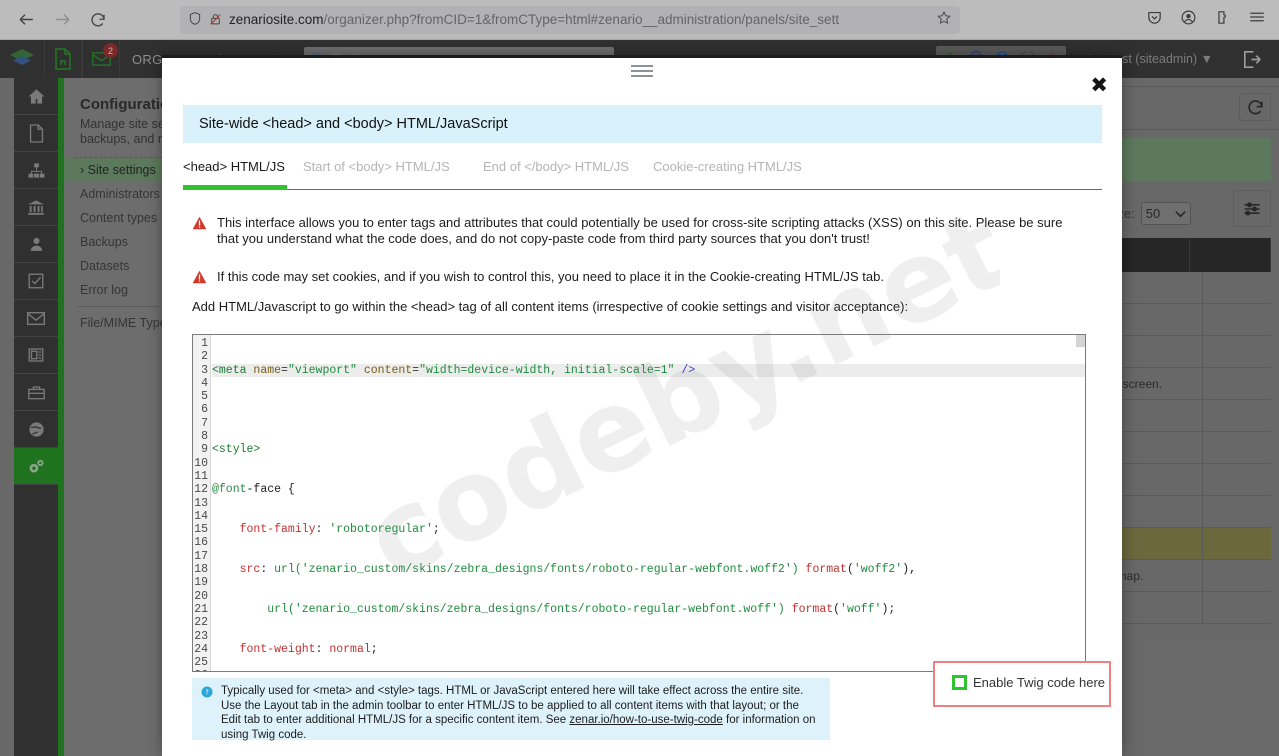  I want to click on code-line: font-family: 'robotoregular';, so click(339, 530).